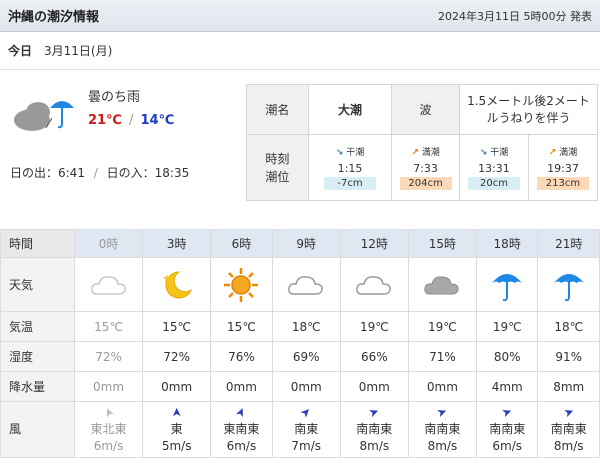 This screenshot has width=600, height=468. I want to click on cloud-then-rain-icon, so click(44, 116).